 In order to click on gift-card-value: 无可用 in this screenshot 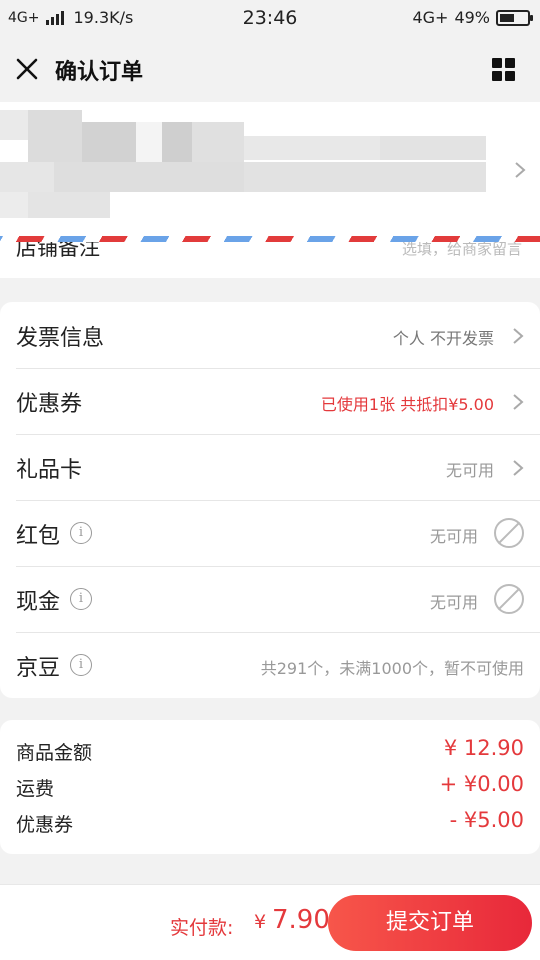, I will do `click(469, 470)`.